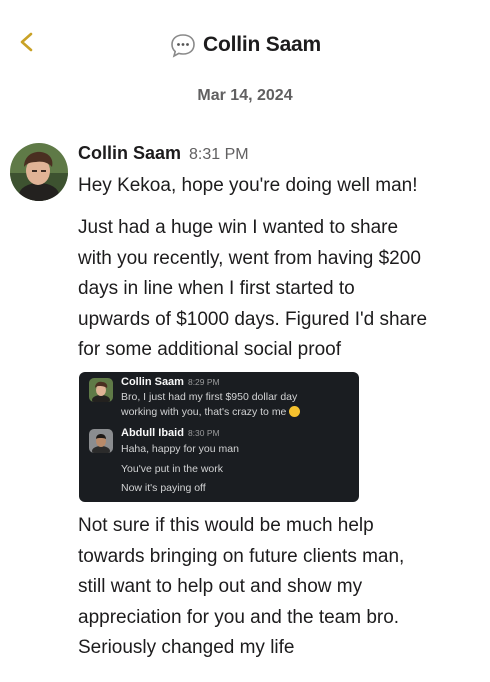 This screenshot has height=682, width=490. Describe the element at coordinates (101, 441) in the screenshot. I see `screenshot-avatar-abdull` at that location.